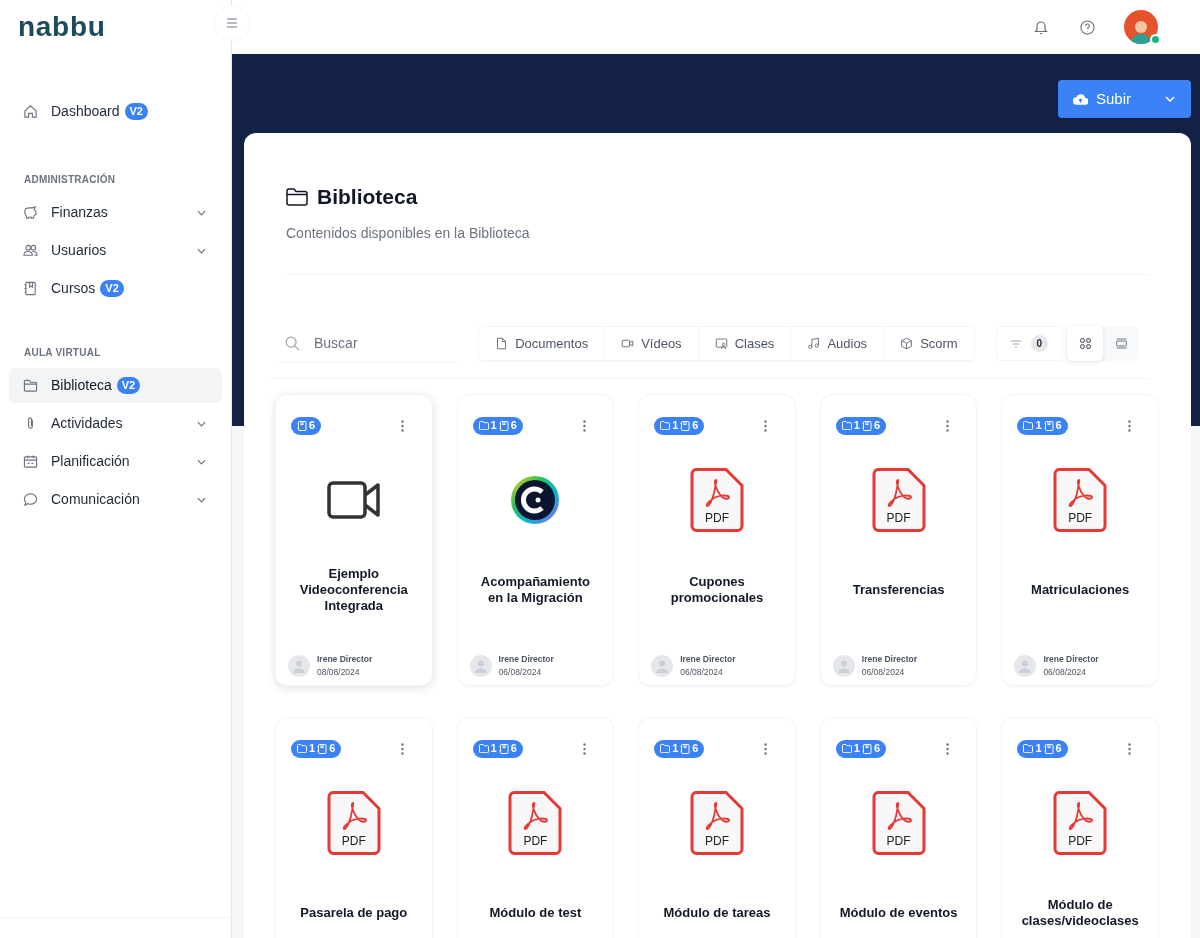 This screenshot has width=1200, height=938. Describe the element at coordinates (353, 589) in the screenshot. I see `card-title: Ejemplo Videoconferencia Integrada` at that location.